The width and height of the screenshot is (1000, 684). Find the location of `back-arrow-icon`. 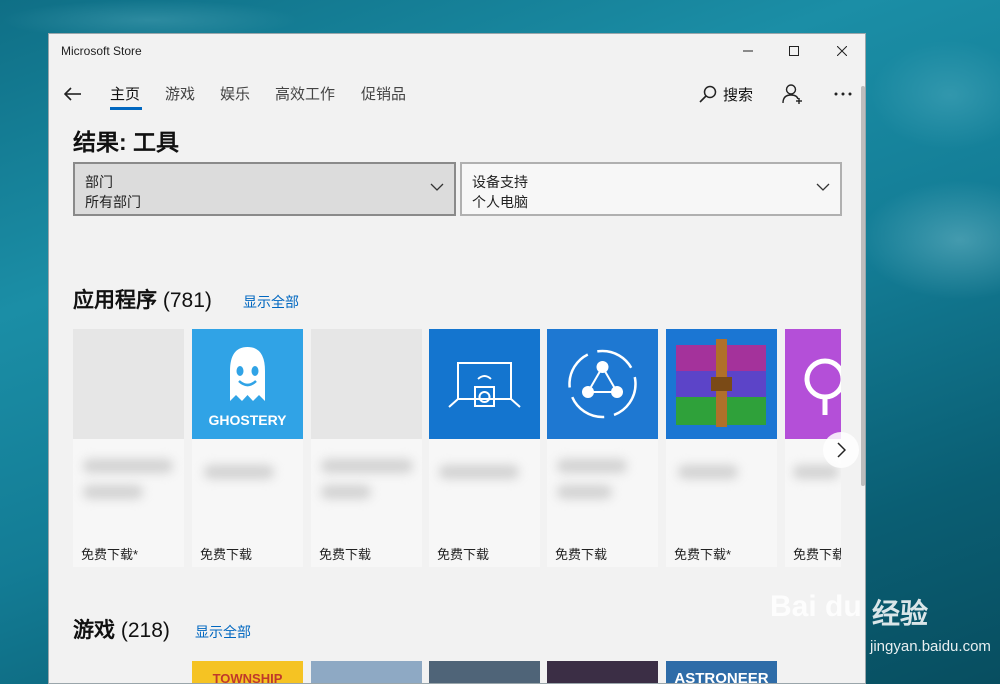

back-arrow-icon is located at coordinates (72, 94).